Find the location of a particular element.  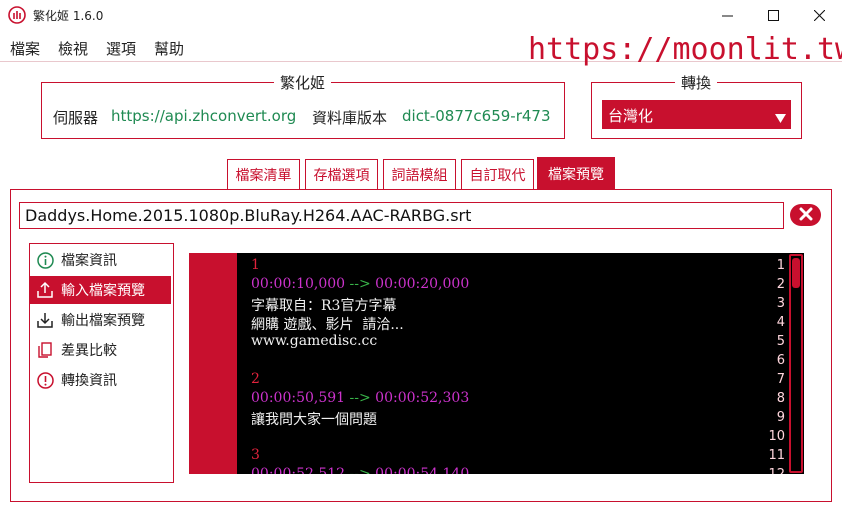

editor-scroll-thumb is located at coordinates (796, 273).